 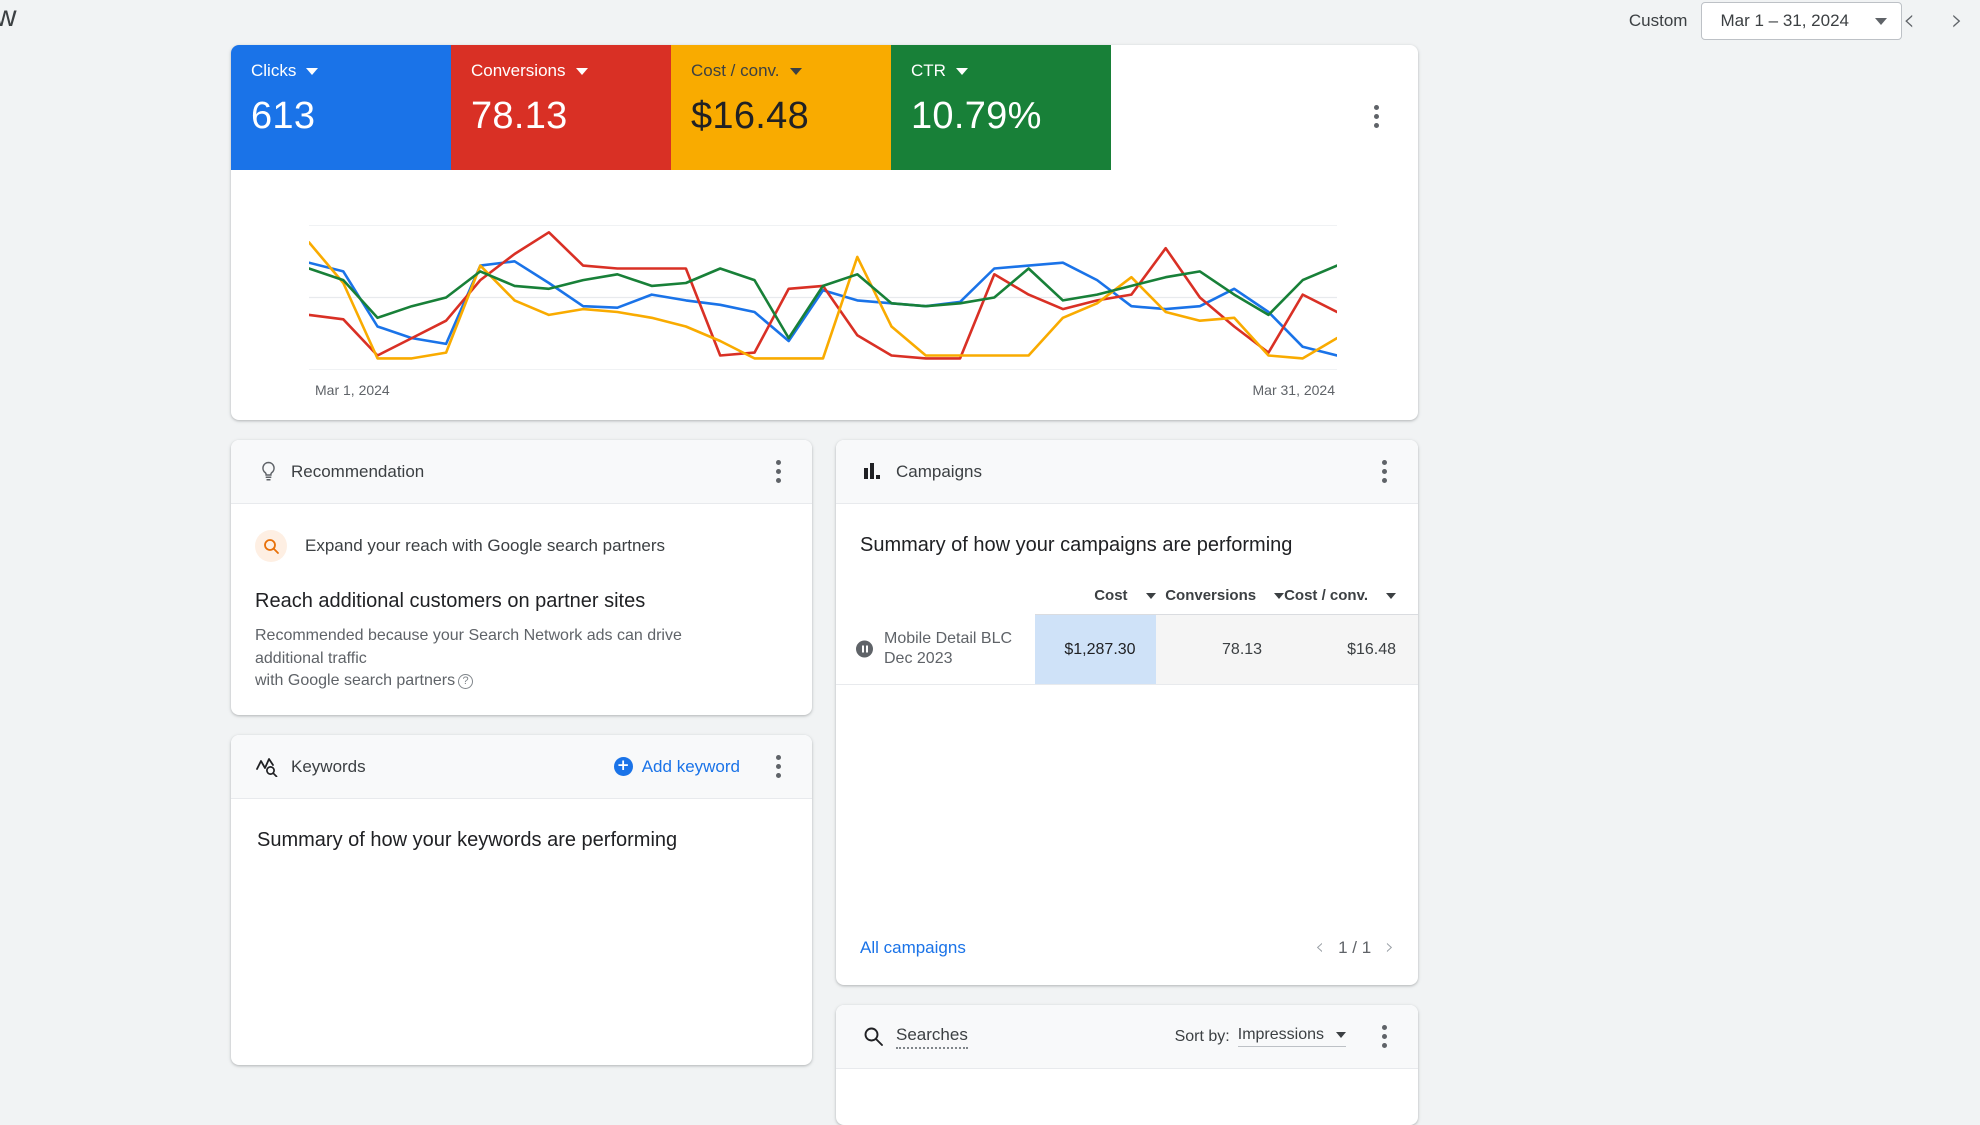 I want to click on all-campaigns-link: All campaigns, so click(x=913, y=948).